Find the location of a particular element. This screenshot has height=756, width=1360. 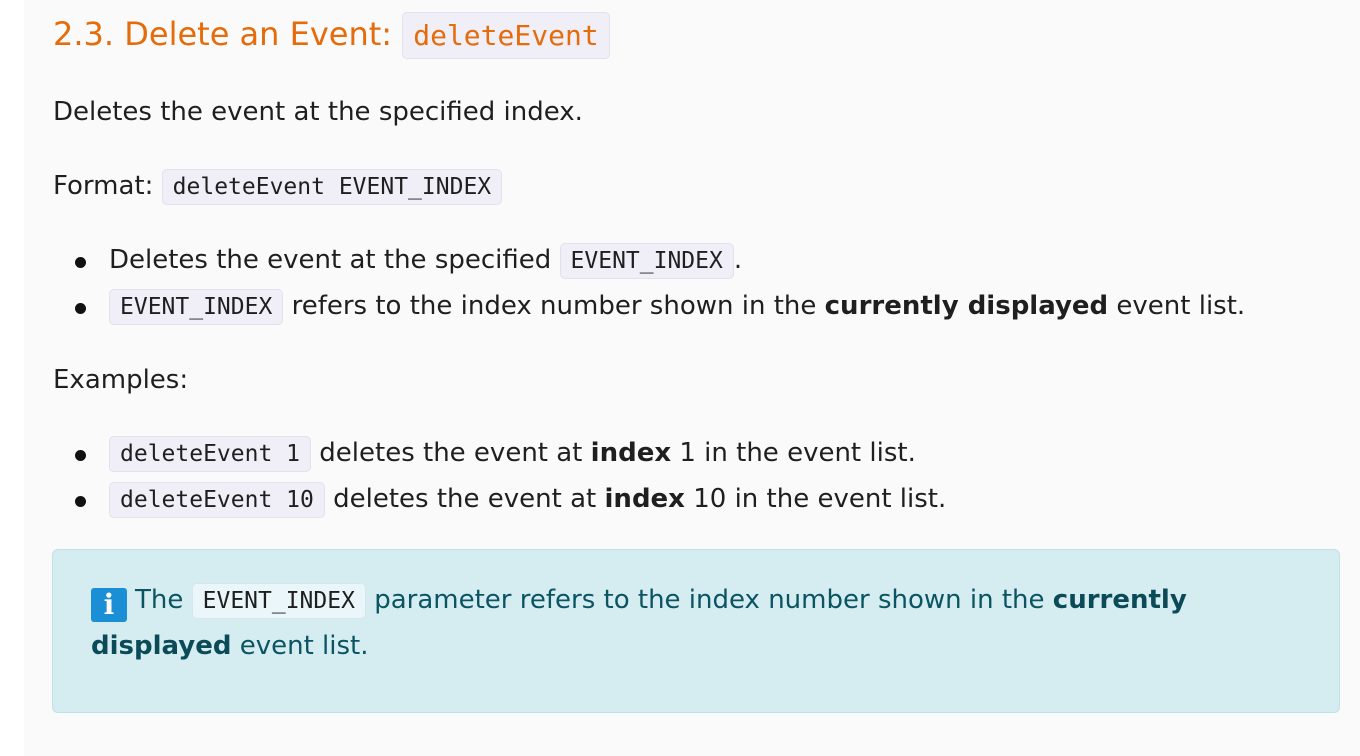

callout-code: EVENT_INDEX is located at coordinates (278, 601).